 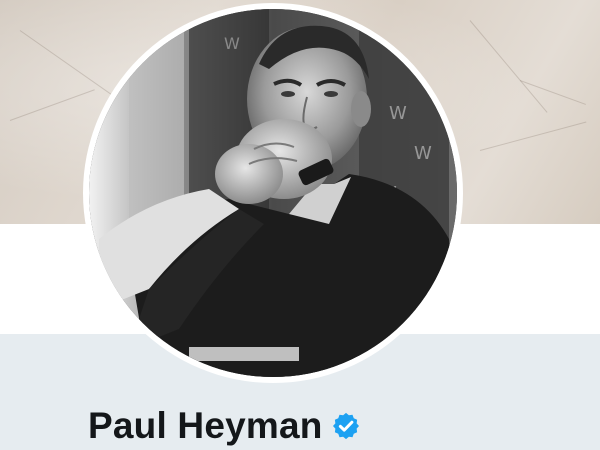 I want to click on profile-name-row: Paul Heyman, so click(x=224, y=426).